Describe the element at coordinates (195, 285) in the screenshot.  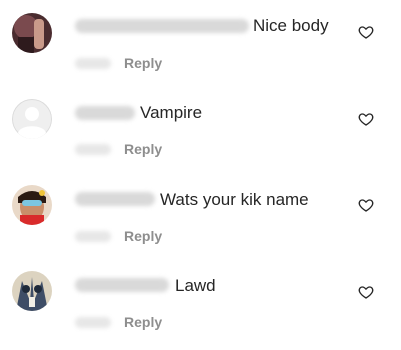
I see `comment-text: Lawd` at that location.